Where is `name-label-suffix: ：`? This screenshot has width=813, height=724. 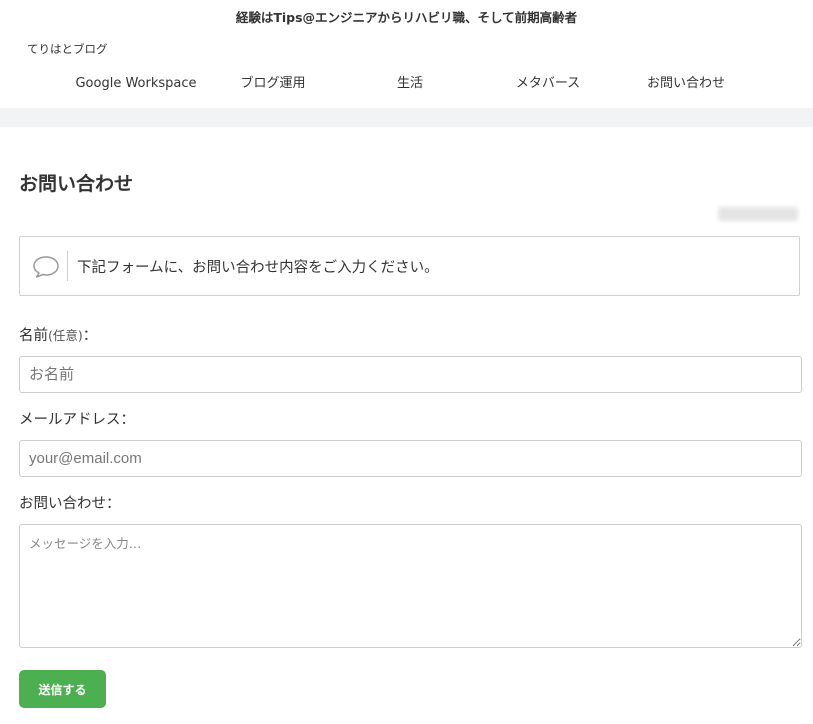 name-label-suffix: ： is located at coordinates (90, 336).